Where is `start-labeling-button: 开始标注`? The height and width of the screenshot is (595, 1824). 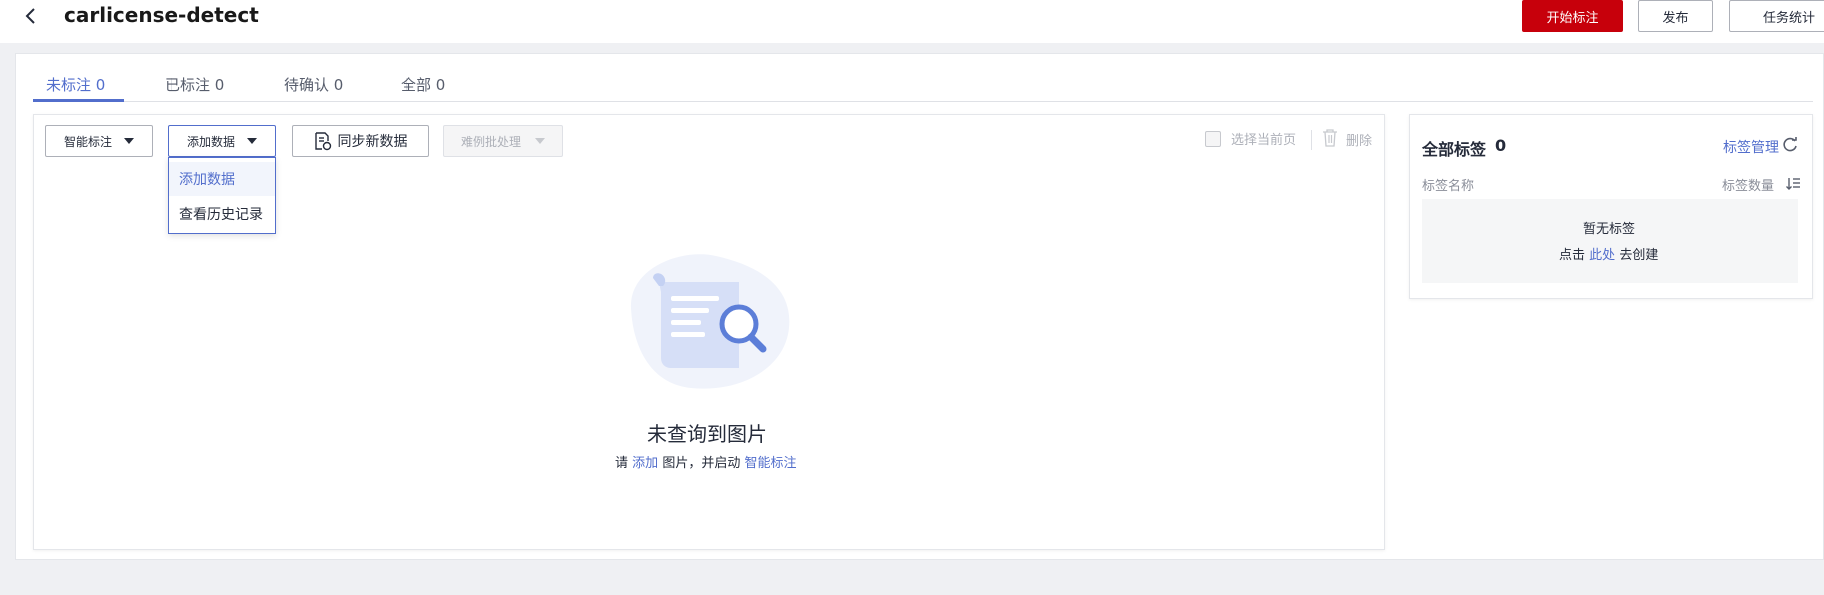 start-labeling-button: 开始标注 is located at coordinates (1572, 16).